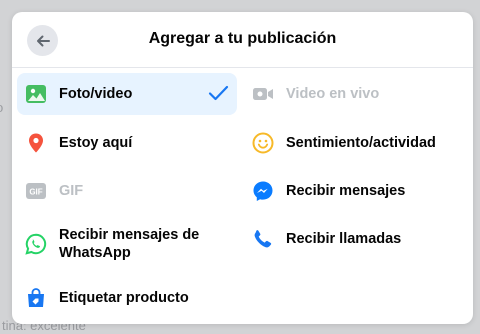  I want to click on option-feeling-activity: Sentimiento/actividad, so click(359, 143).